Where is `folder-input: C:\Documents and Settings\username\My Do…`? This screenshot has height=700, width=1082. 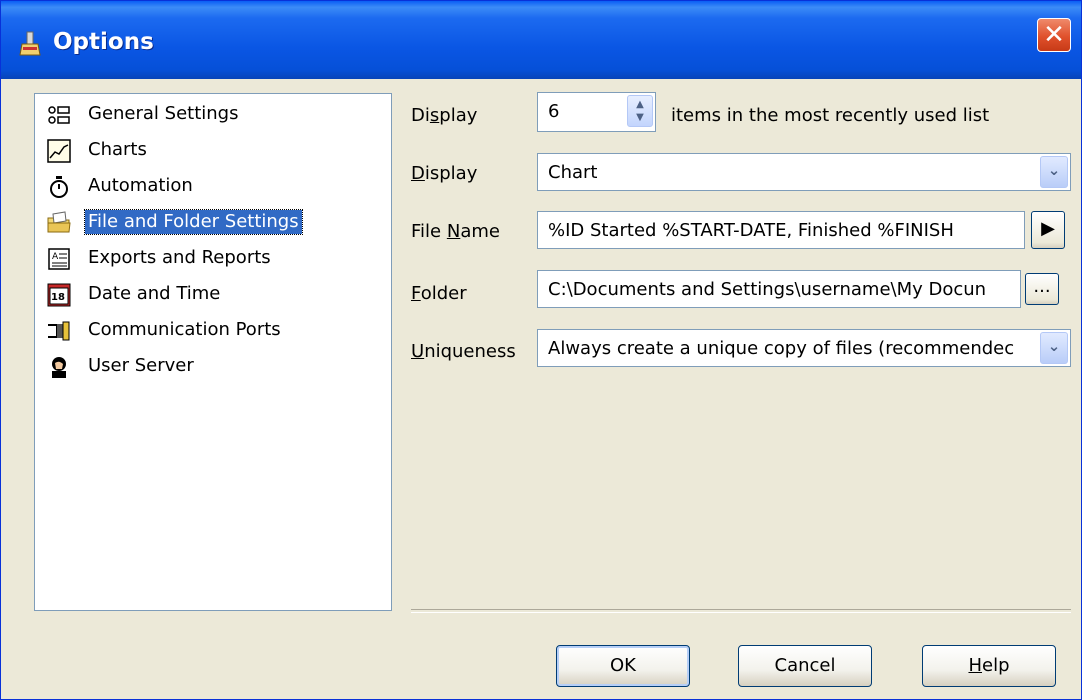
folder-input: C:\Documents and Settings\username\My Do… is located at coordinates (779, 289).